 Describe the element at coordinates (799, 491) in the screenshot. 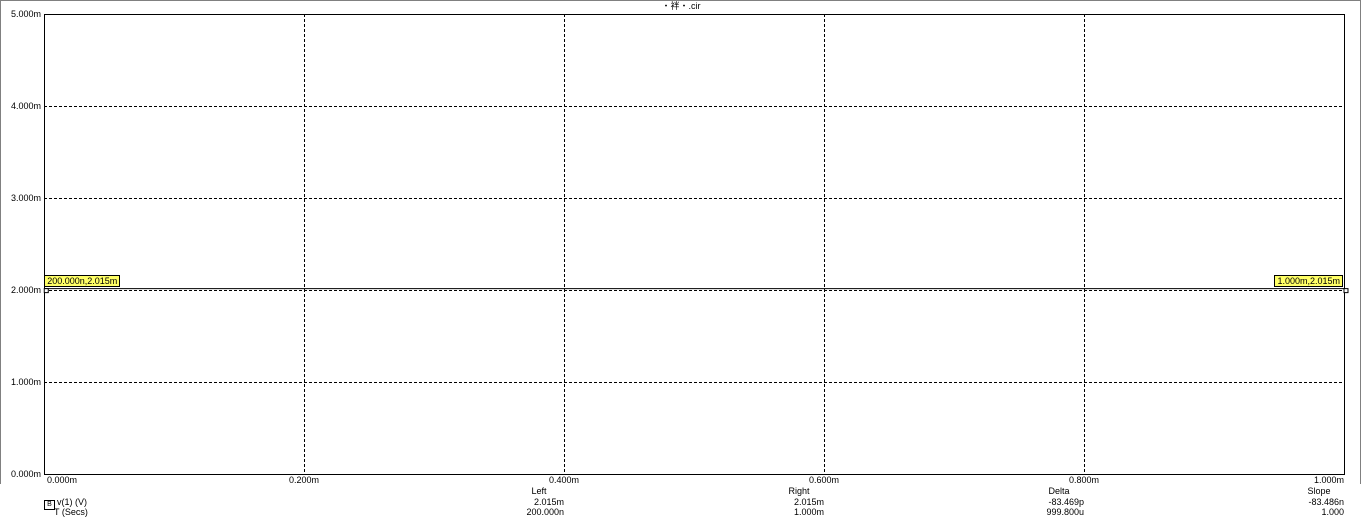

I see `right-header: Right` at that location.